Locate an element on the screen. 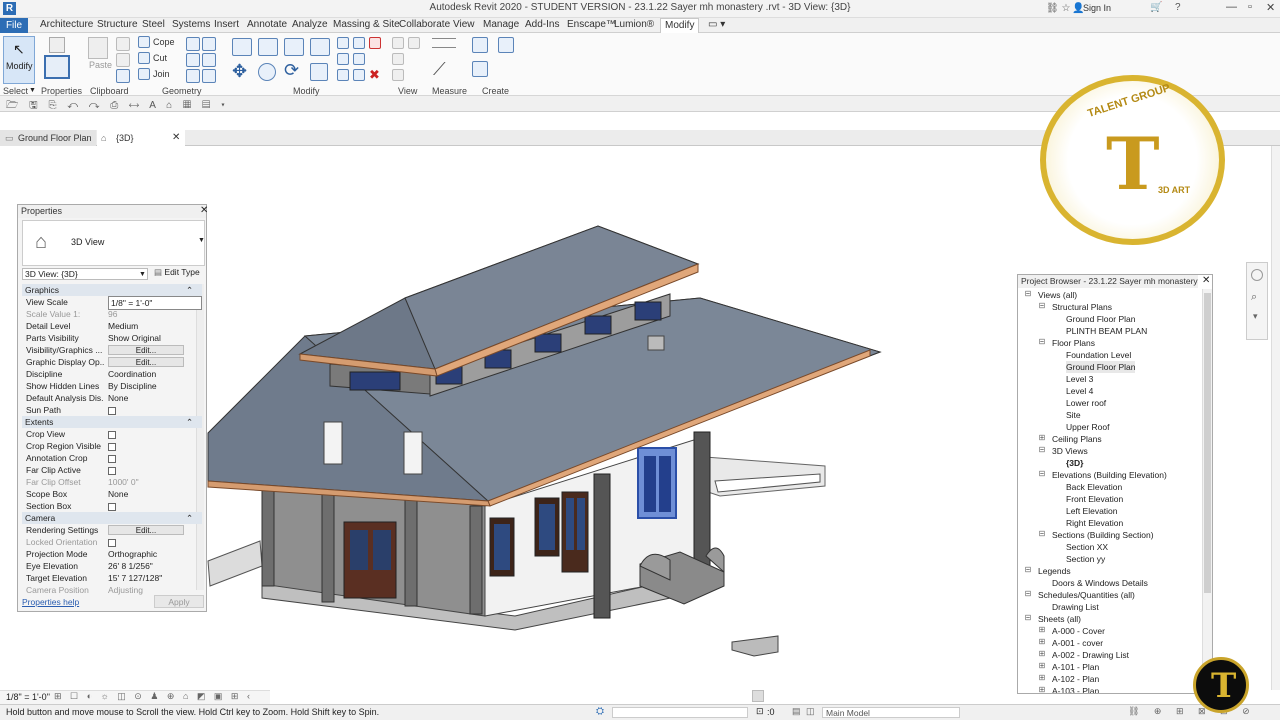  geometry-tool-4-icon is located at coordinates (209, 60).